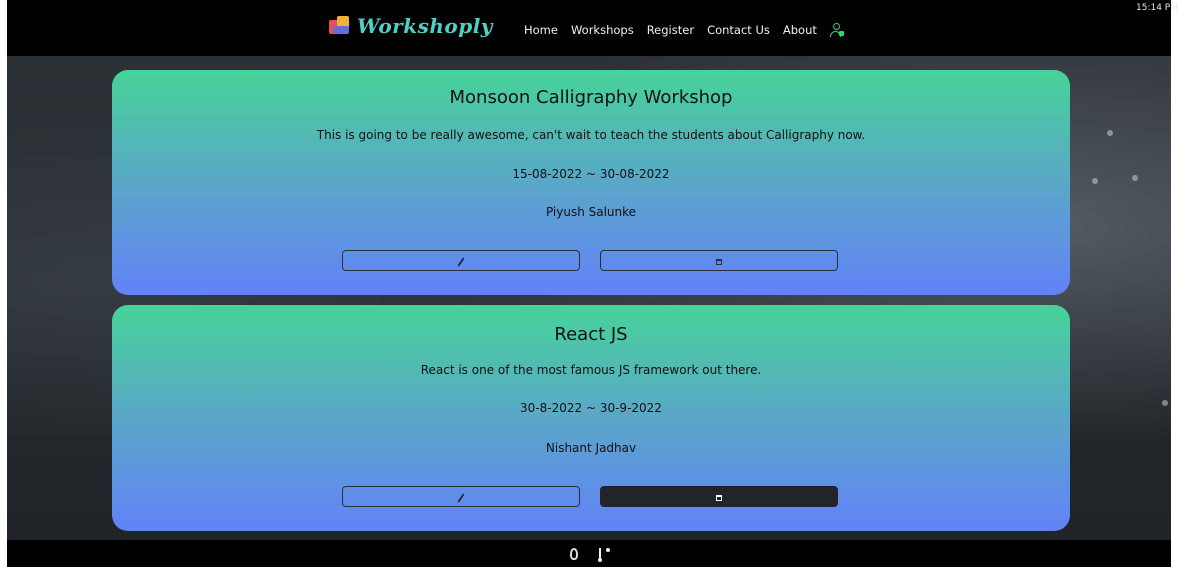  What do you see at coordinates (340, 26) in the screenshot?
I see `brand-logo-icon` at bounding box center [340, 26].